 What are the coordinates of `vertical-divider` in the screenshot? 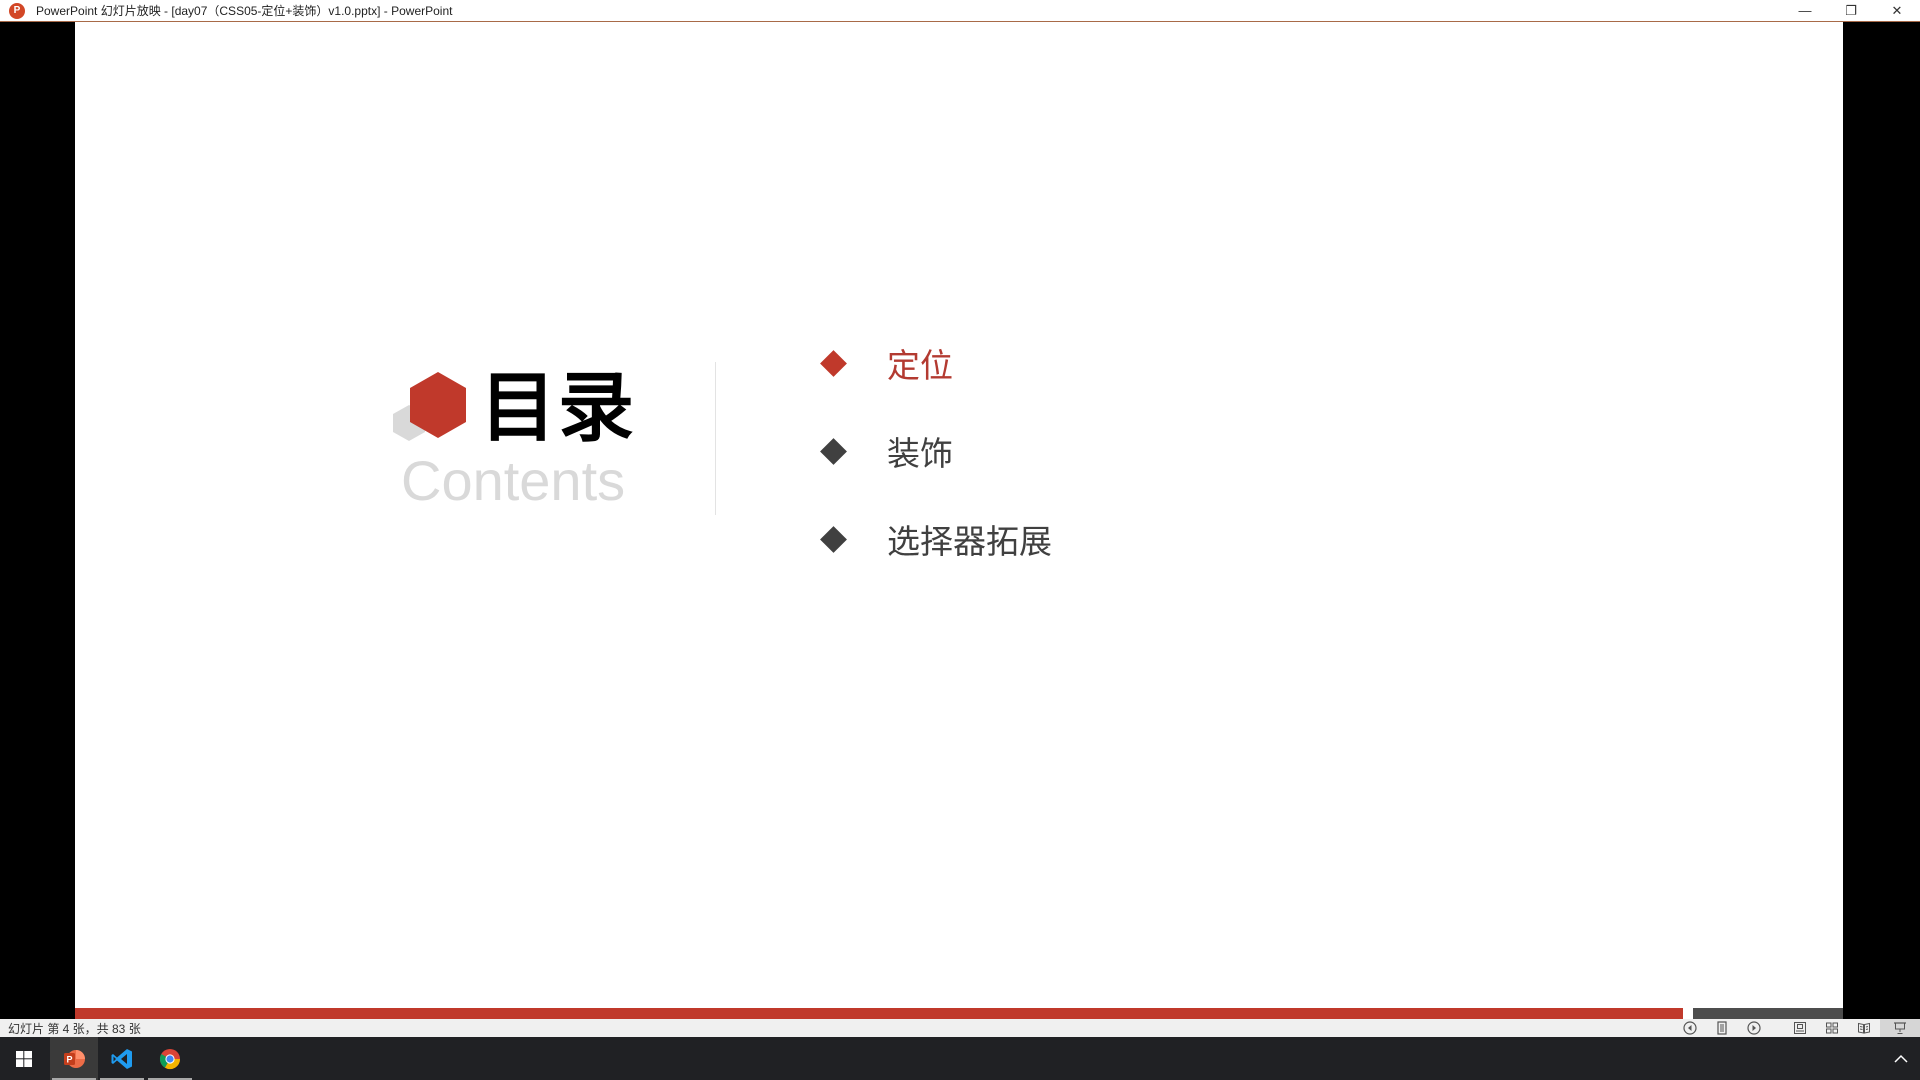 It's located at (715, 438).